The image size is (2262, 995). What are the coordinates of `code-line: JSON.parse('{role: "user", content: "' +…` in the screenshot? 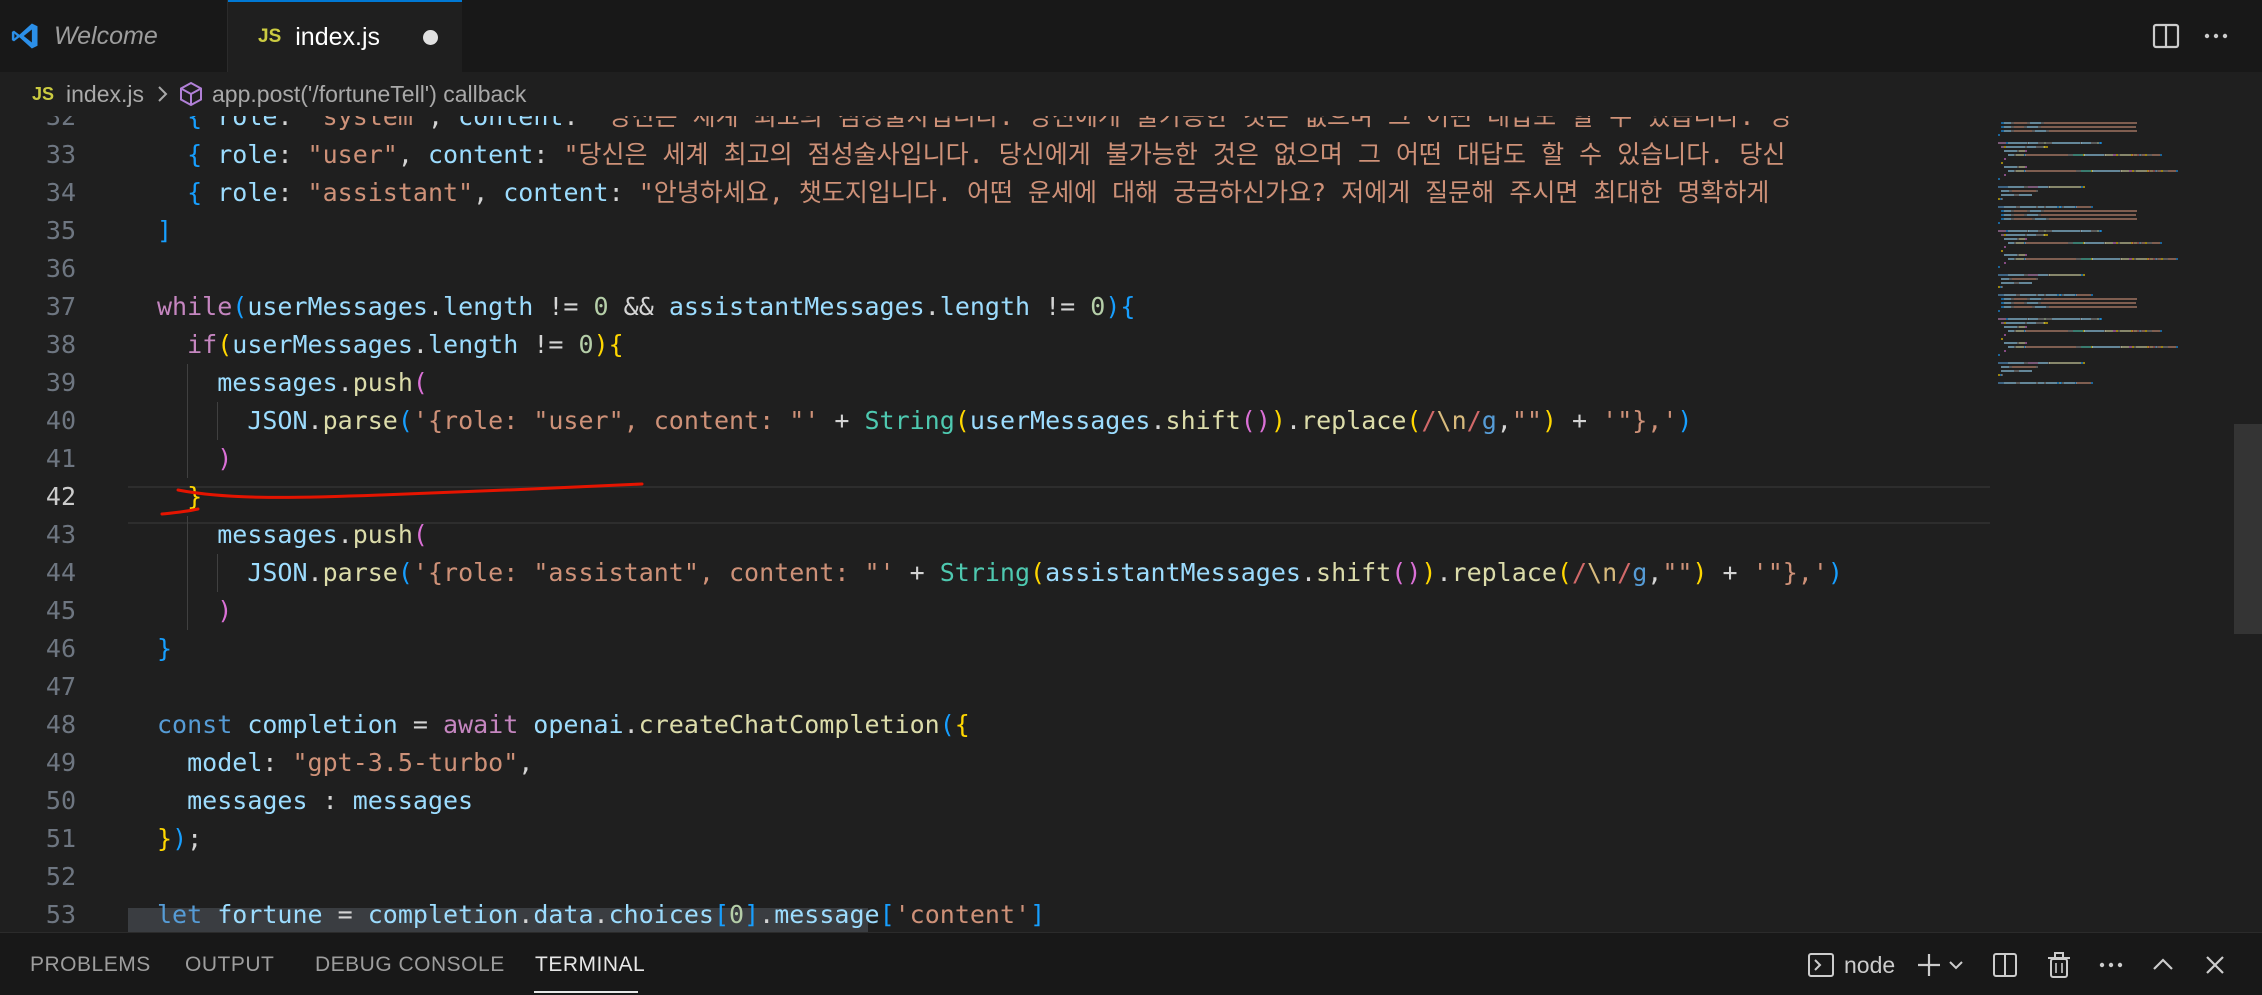 It's located at (924, 421).